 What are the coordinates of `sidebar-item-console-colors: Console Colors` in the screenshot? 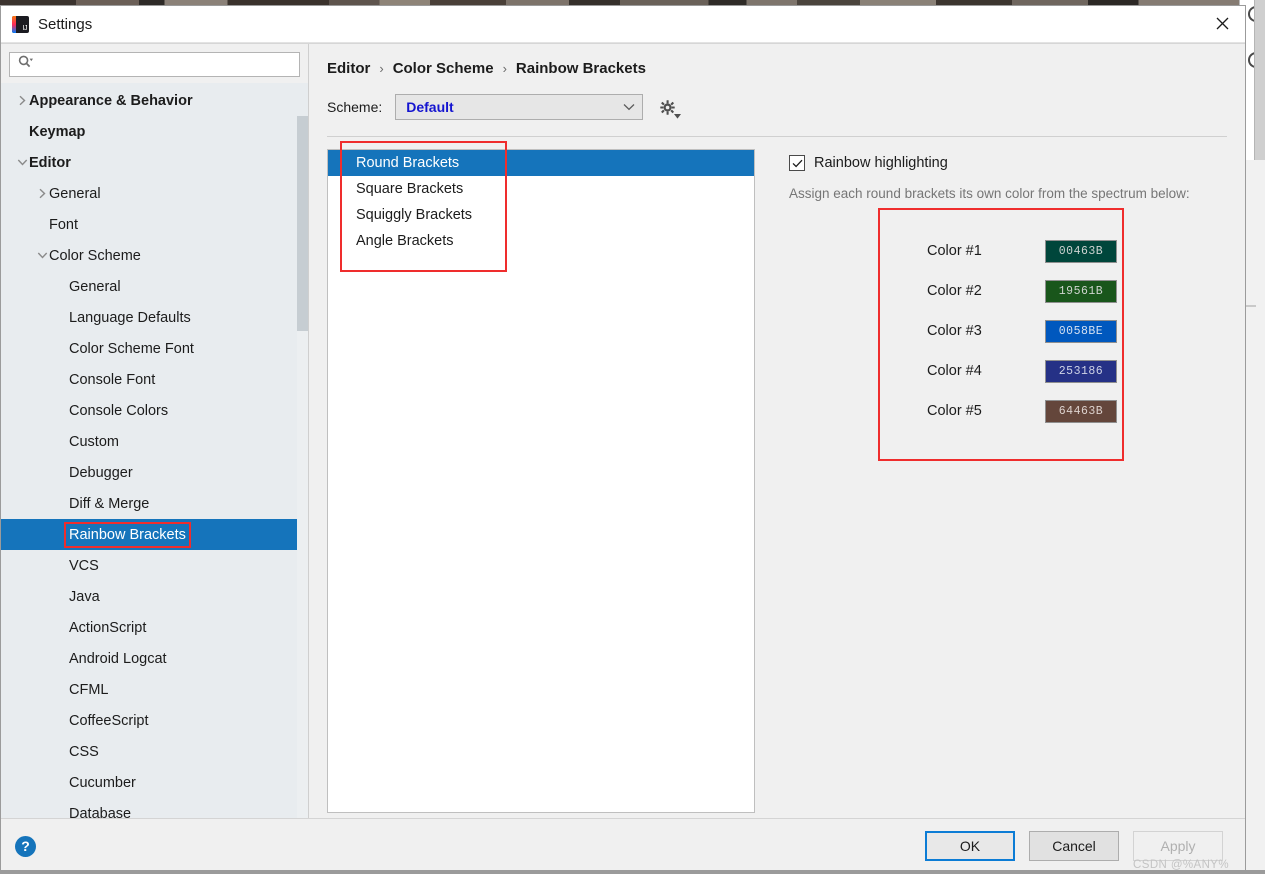 It's located at (154, 410).